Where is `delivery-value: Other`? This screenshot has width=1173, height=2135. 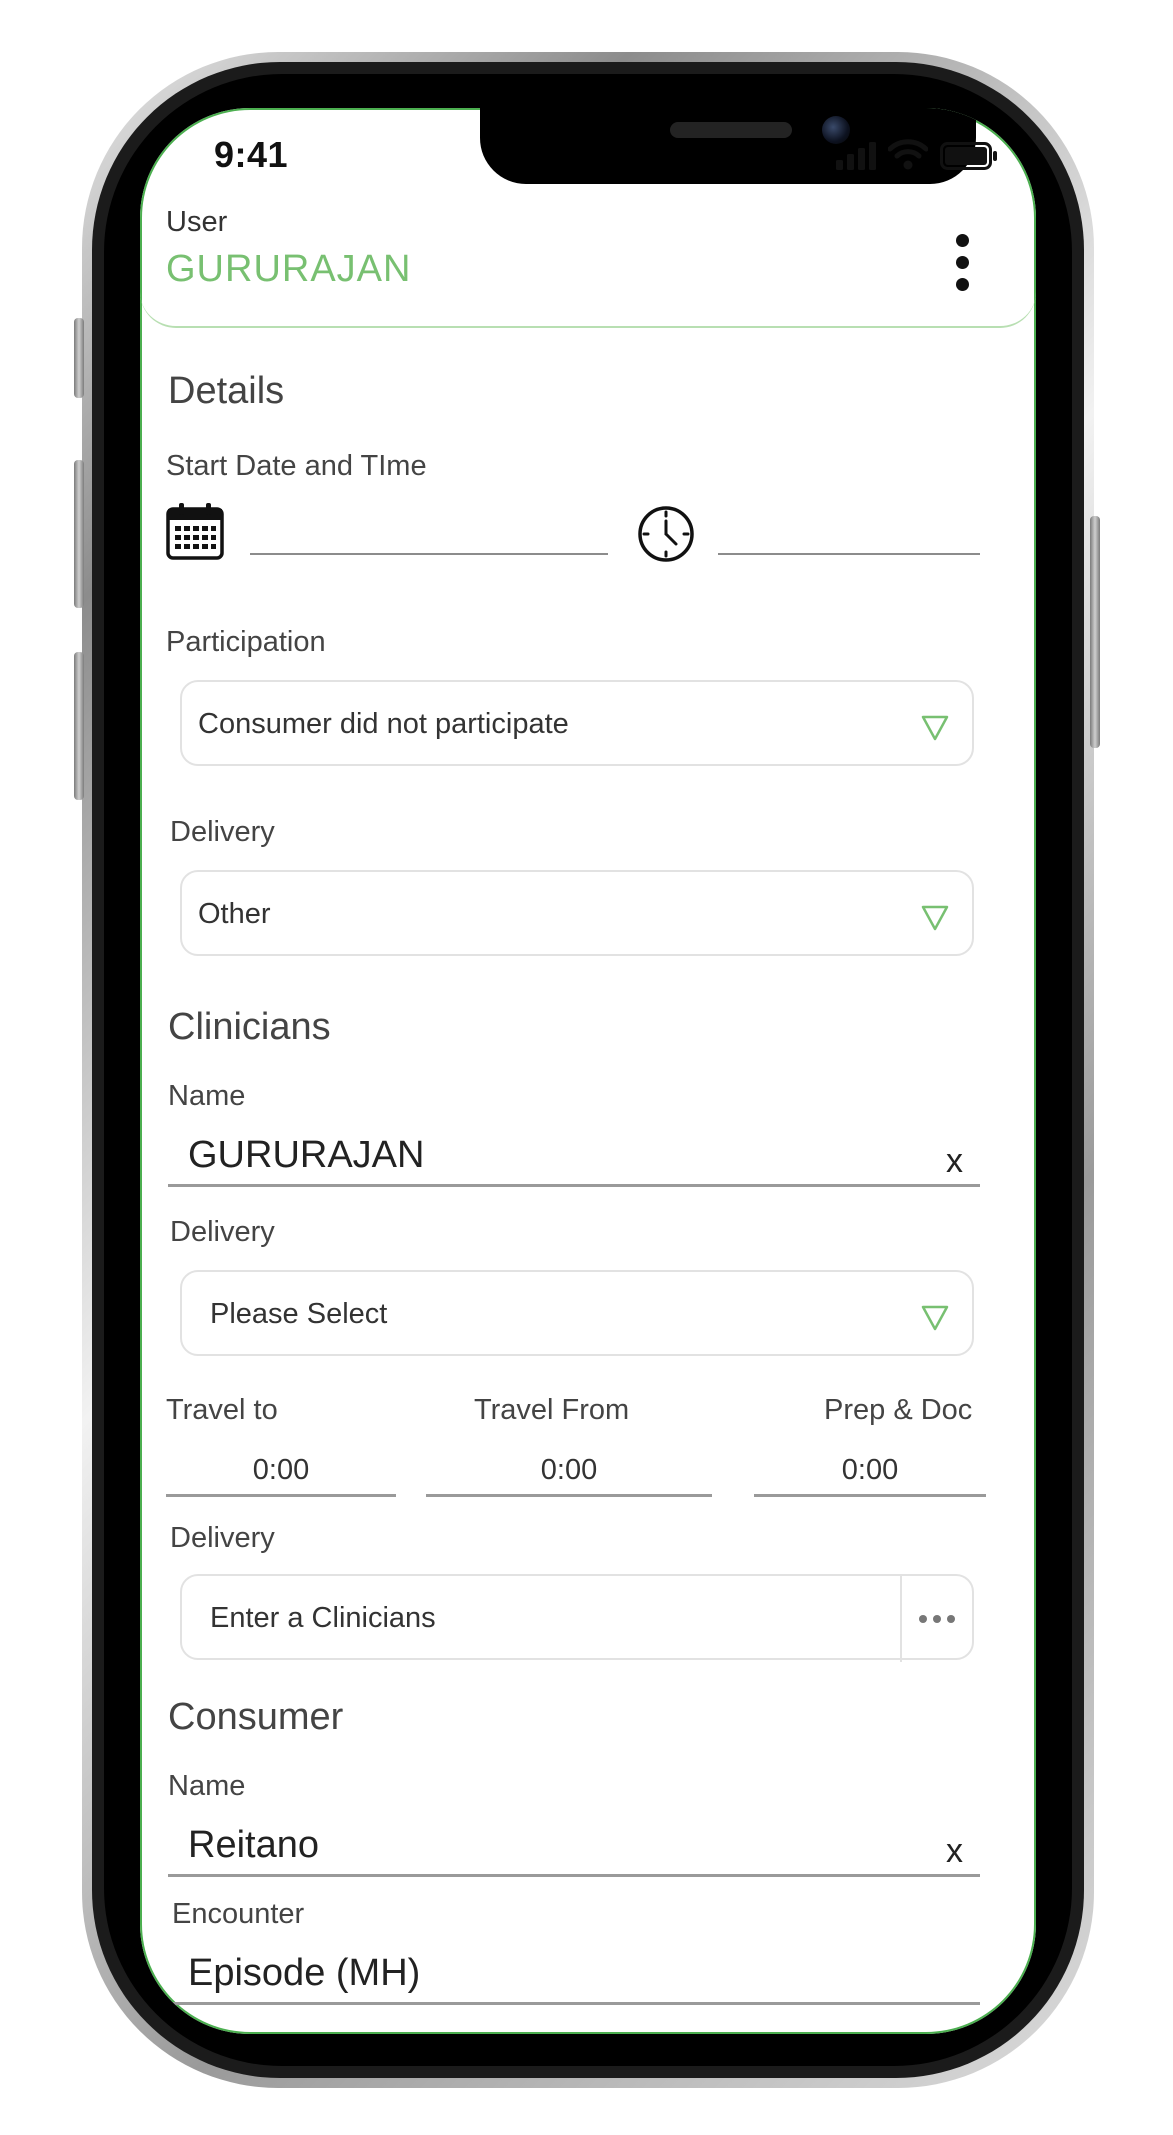 delivery-value: Other is located at coordinates (234, 914).